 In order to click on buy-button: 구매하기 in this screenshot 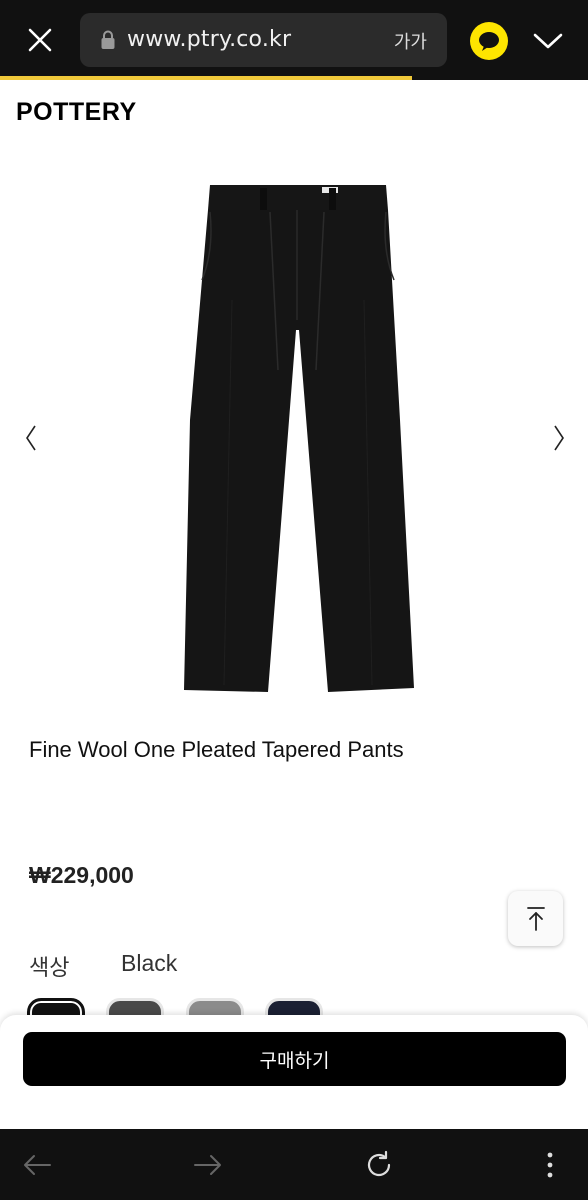, I will do `click(294, 1059)`.